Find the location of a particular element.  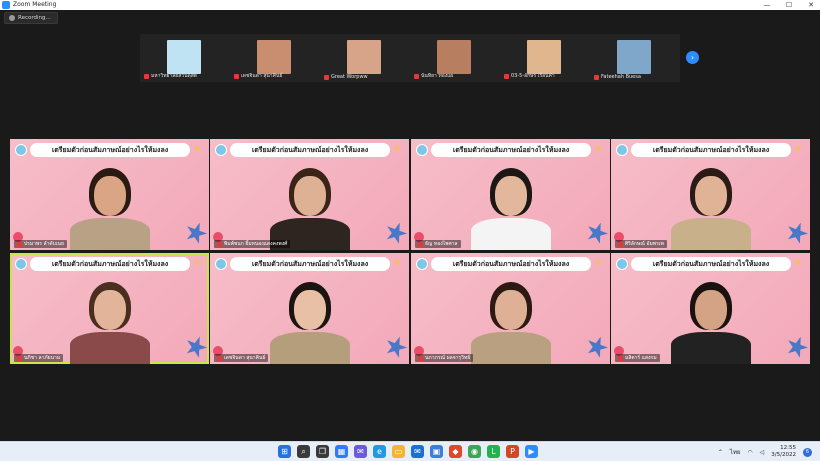

search-icon: ⌕ is located at coordinates (303, 451).